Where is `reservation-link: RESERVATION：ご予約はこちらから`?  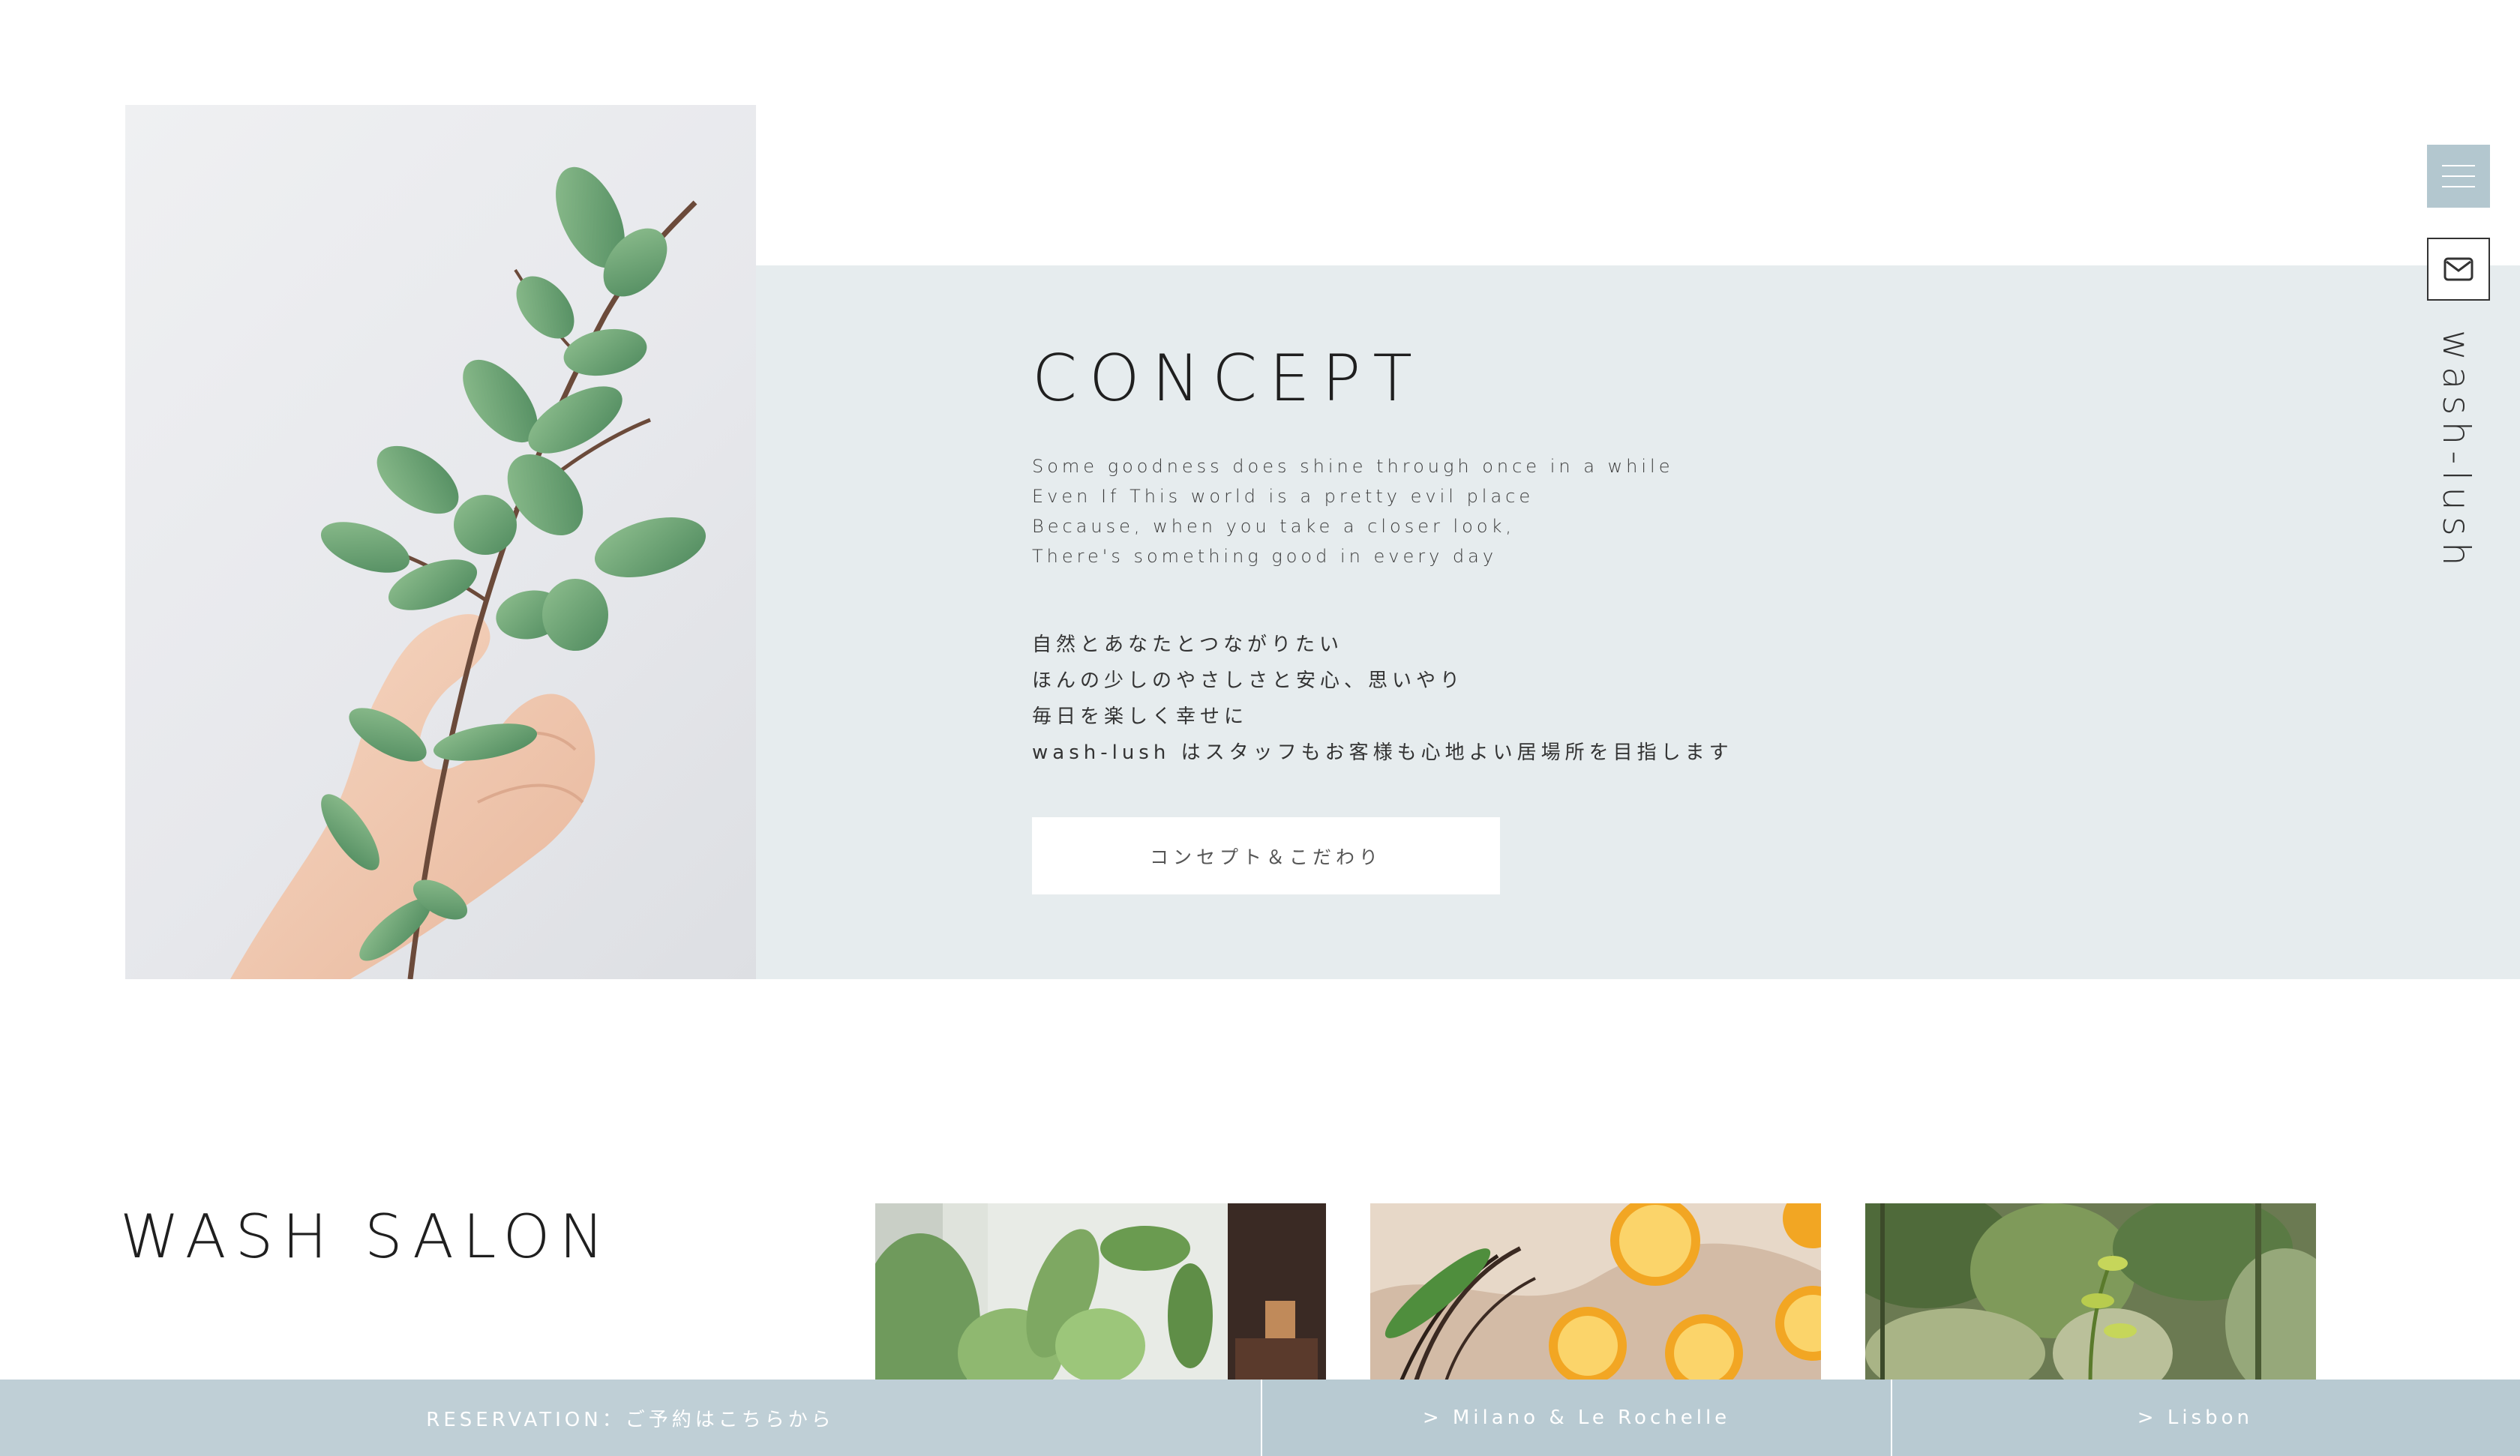
reservation-link: RESERVATION：ご予約はこちらから is located at coordinates (630, 1418).